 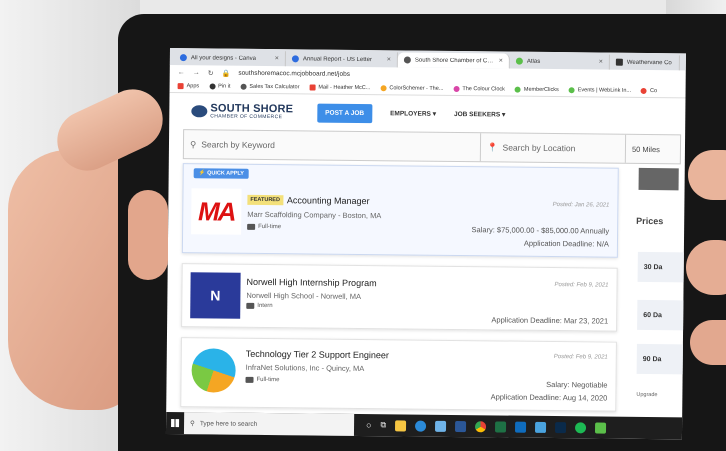 I want to click on mail-icon, so click(x=312, y=87).